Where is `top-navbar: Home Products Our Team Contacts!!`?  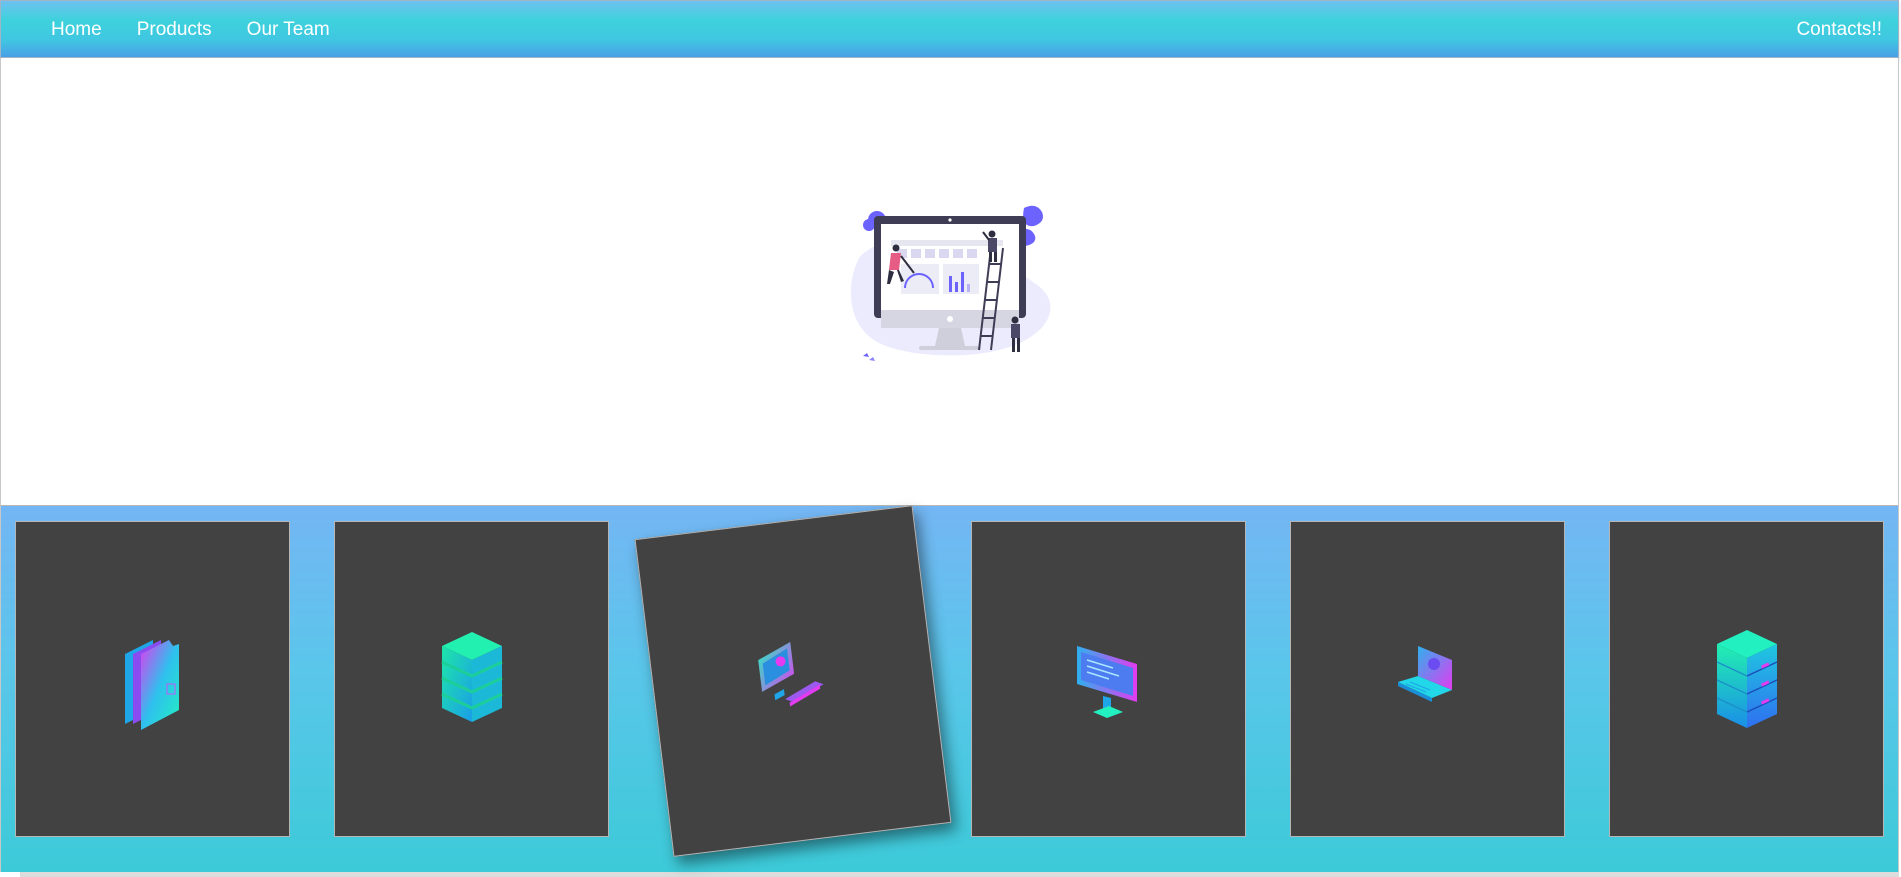 top-navbar: Home Products Our Team Contacts!! is located at coordinates (949, 29).